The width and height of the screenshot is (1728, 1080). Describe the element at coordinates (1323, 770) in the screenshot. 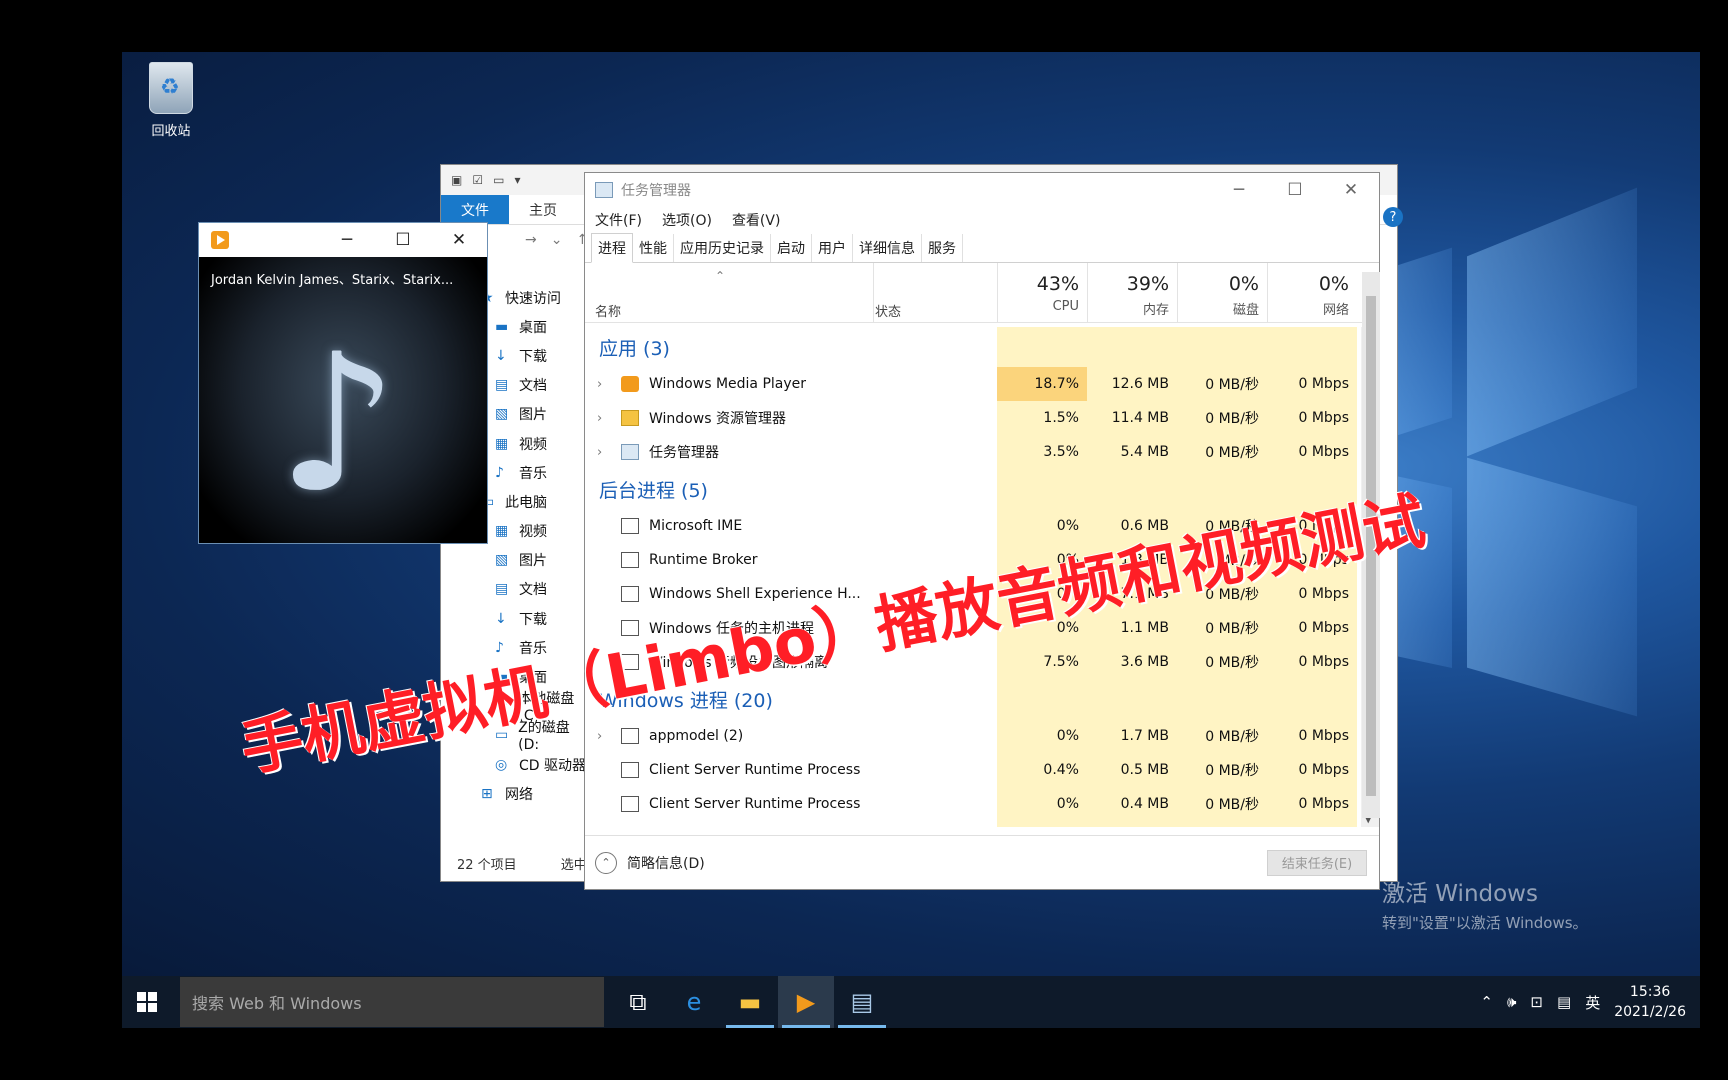

I see `process-net: 0 Mbps` at that location.